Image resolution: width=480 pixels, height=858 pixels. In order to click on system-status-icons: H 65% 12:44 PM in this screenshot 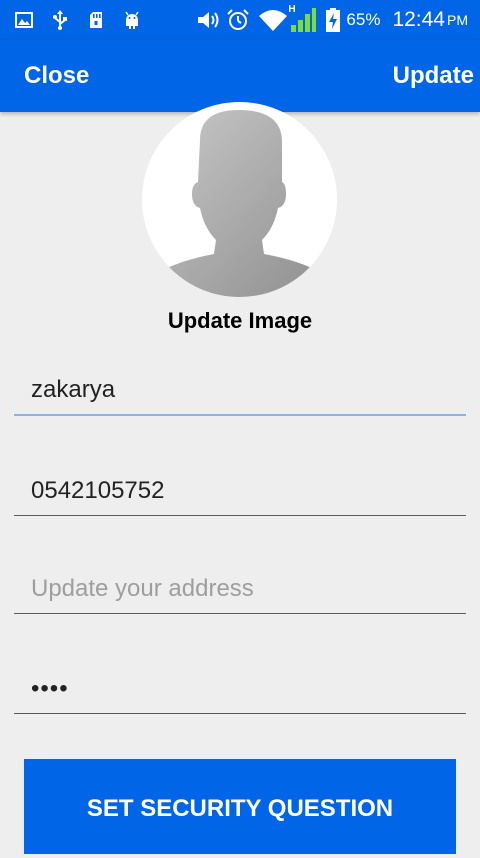, I will do `click(332, 19)`.